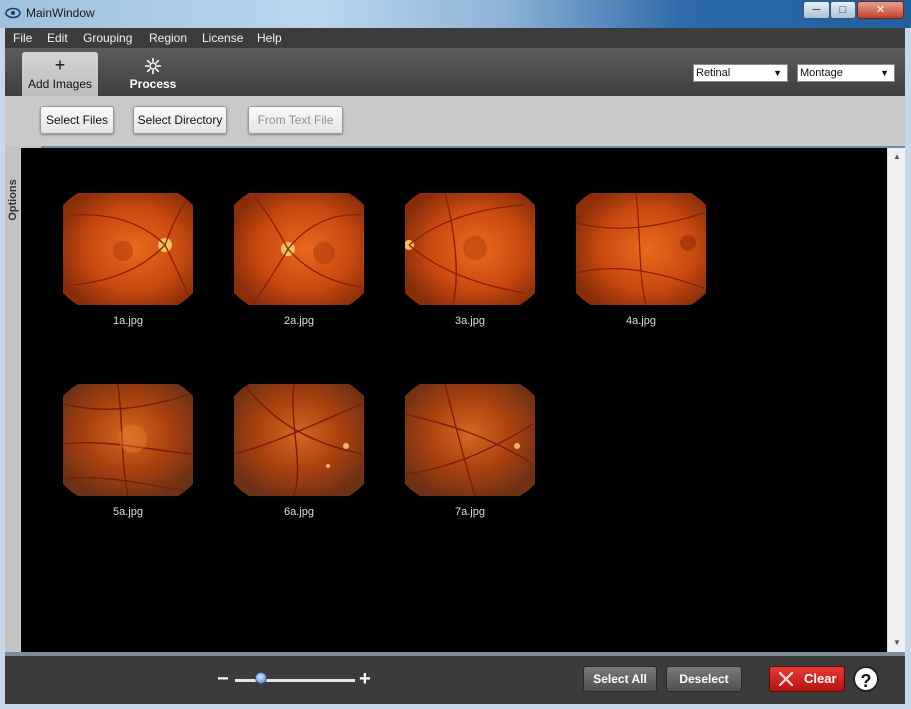 This screenshot has height=709, width=911. I want to click on image-thumbnail: 6a.jpg, so click(299, 454).